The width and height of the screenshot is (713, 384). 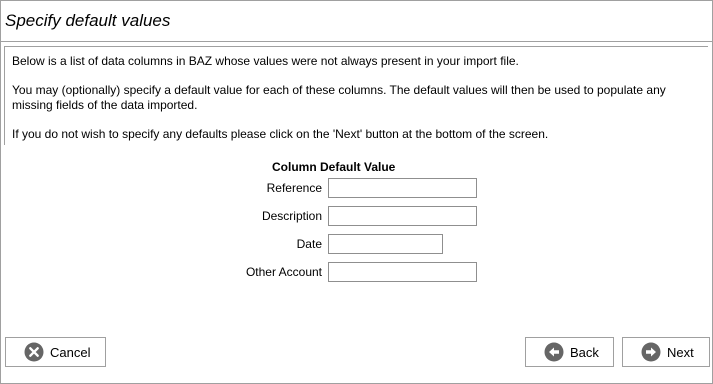 I want to click on description-input, so click(x=402, y=216).